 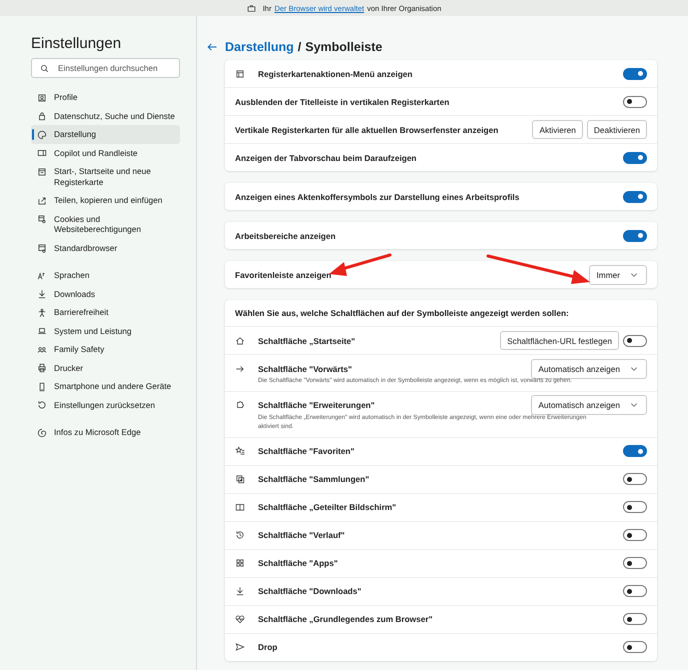 What do you see at coordinates (366, 129) in the screenshot?
I see `setting-label: Vertikale Registerkarten für alle aktuellen Browserfenster anzeigen` at bounding box center [366, 129].